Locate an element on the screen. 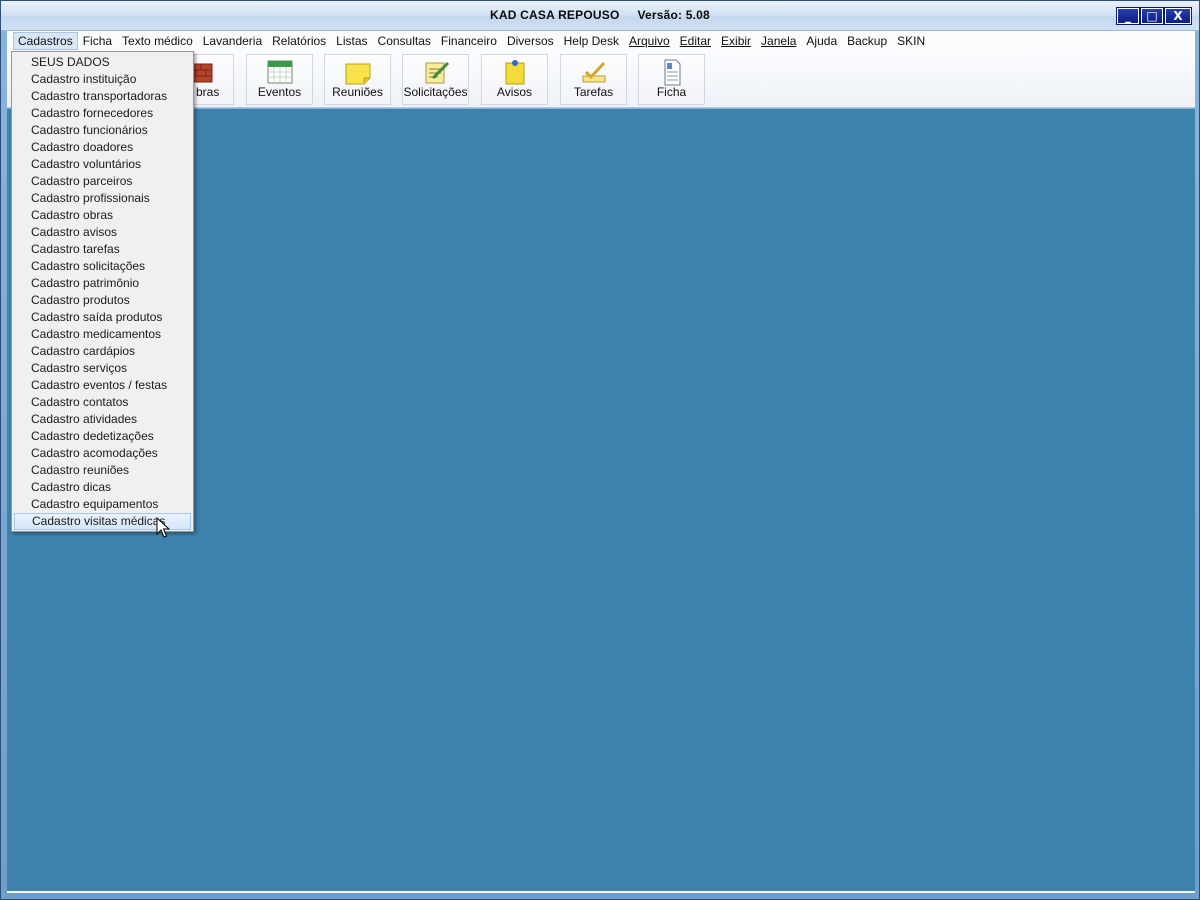 This screenshot has height=900, width=1200. toolbar-avisos-label: Avisos is located at coordinates (514, 92).